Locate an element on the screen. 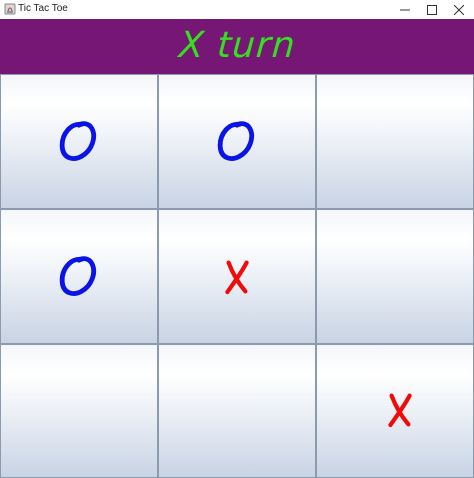  turn-status-text: X turn is located at coordinates (237, 45).